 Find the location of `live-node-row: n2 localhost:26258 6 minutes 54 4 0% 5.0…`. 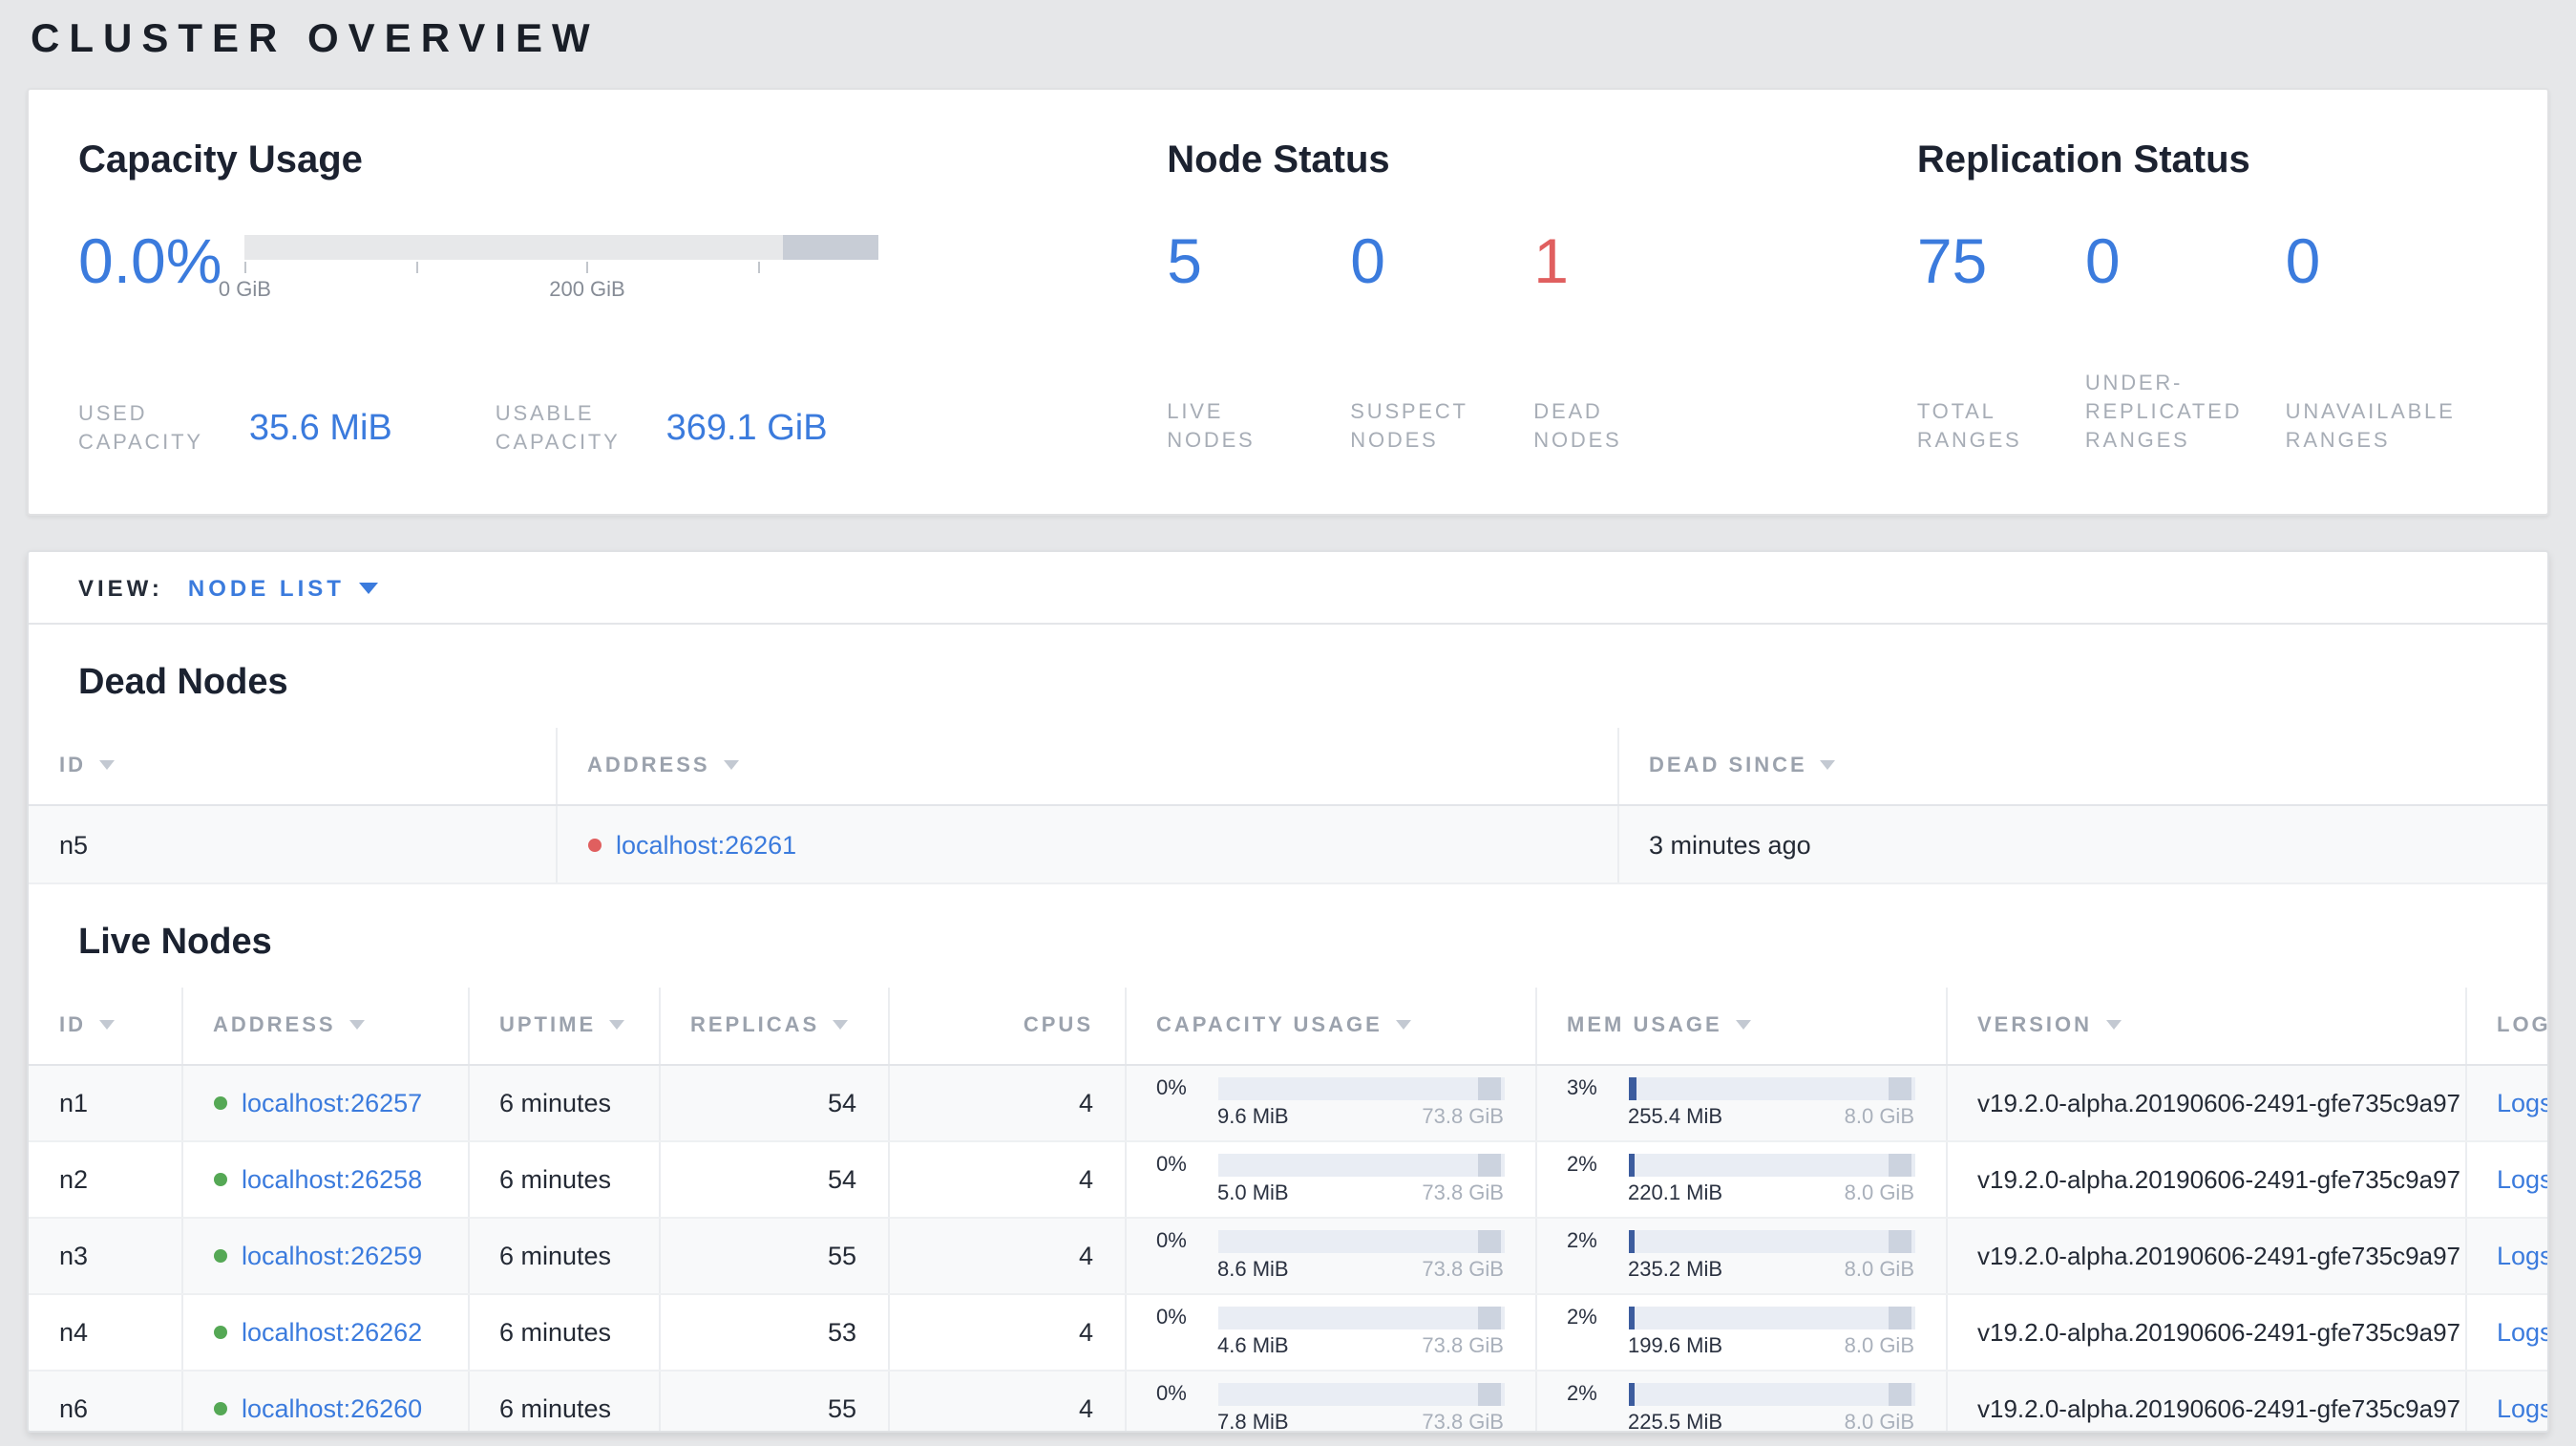

live-node-row: n2 localhost:26258 6 minutes 54 4 0% 5.0… is located at coordinates (1288, 1180).